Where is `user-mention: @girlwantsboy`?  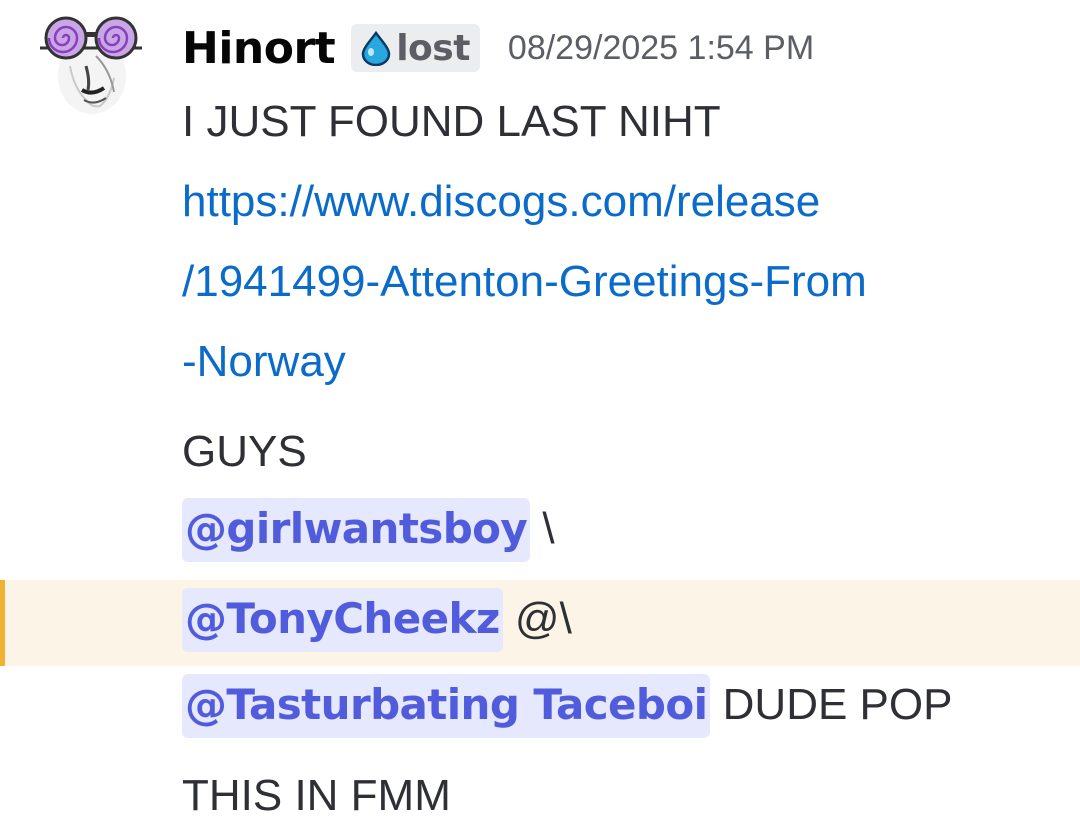 user-mention: @girlwantsboy is located at coordinates (356, 530).